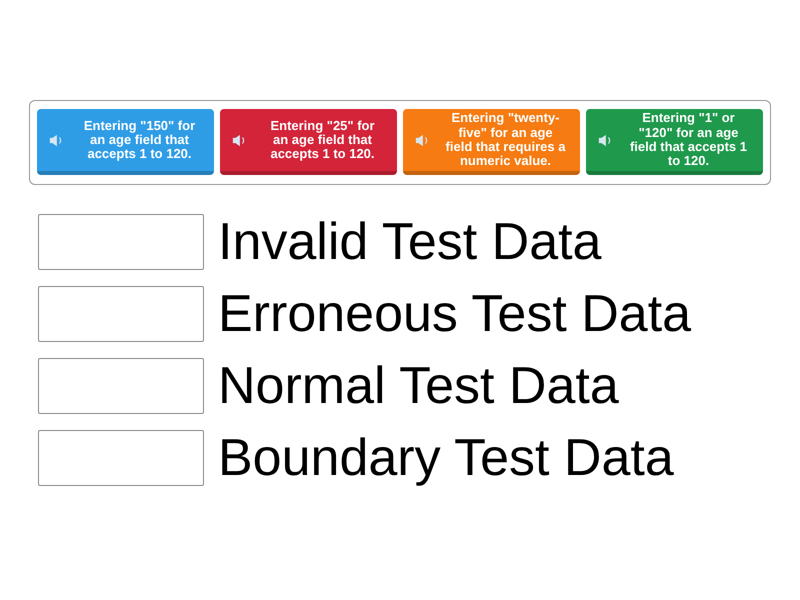  I want to click on category-label: Invalid Test Data, so click(410, 242).